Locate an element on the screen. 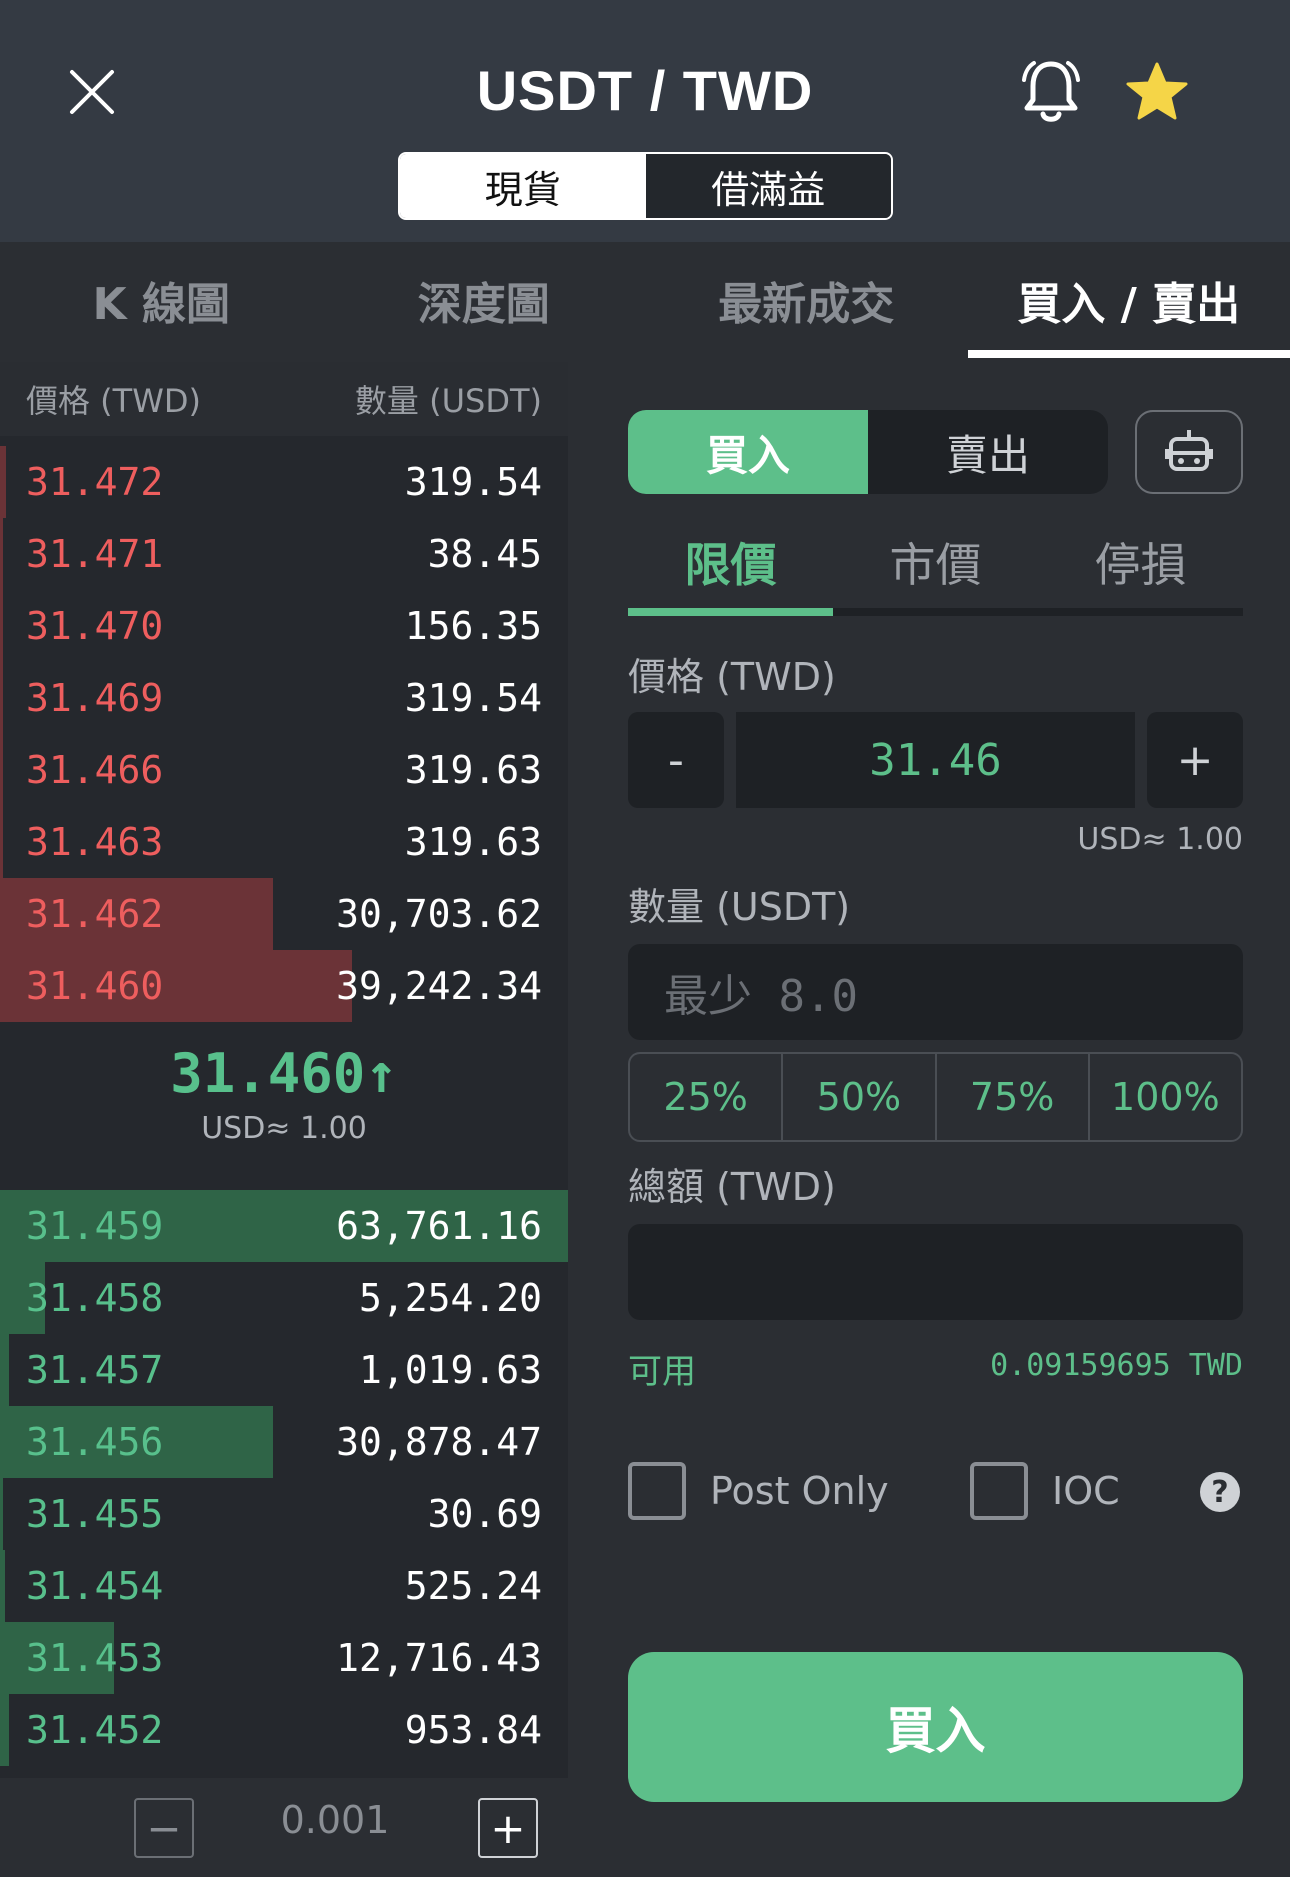 This screenshot has width=1290, height=1877. quantity-label: 數量 (USDT) is located at coordinates (739, 907).